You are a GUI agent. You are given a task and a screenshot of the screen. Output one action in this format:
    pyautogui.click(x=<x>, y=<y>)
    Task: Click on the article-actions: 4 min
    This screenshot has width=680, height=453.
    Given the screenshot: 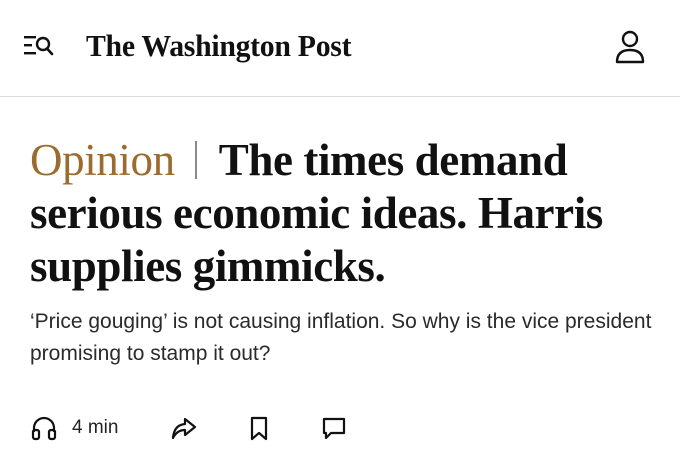 What is the action you would take?
    pyautogui.click(x=350, y=428)
    